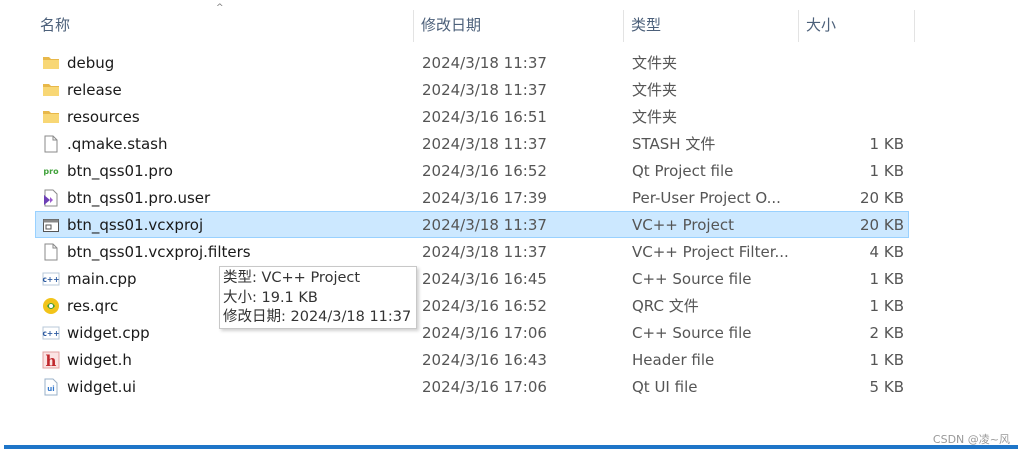 This screenshot has height=455, width=1024. Describe the element at coordinates (484, 360) in the screenshot. I see `file-date: 2024/3/16 16:43` at that location.